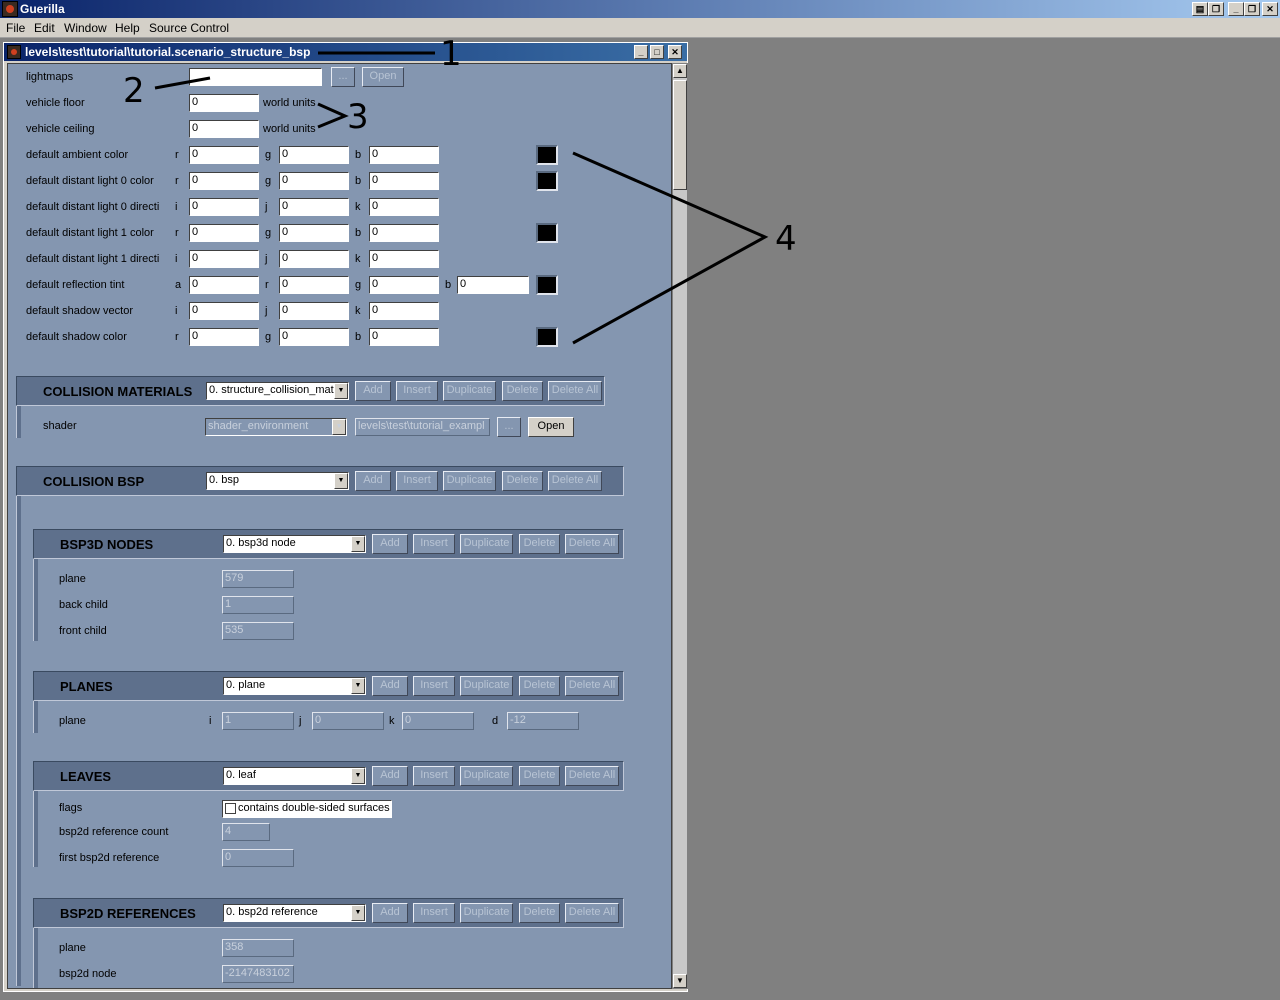 The height and width of the screenshot is (1000, 1280). I want to click on dl1-r-field: 0, so click(224, 233).